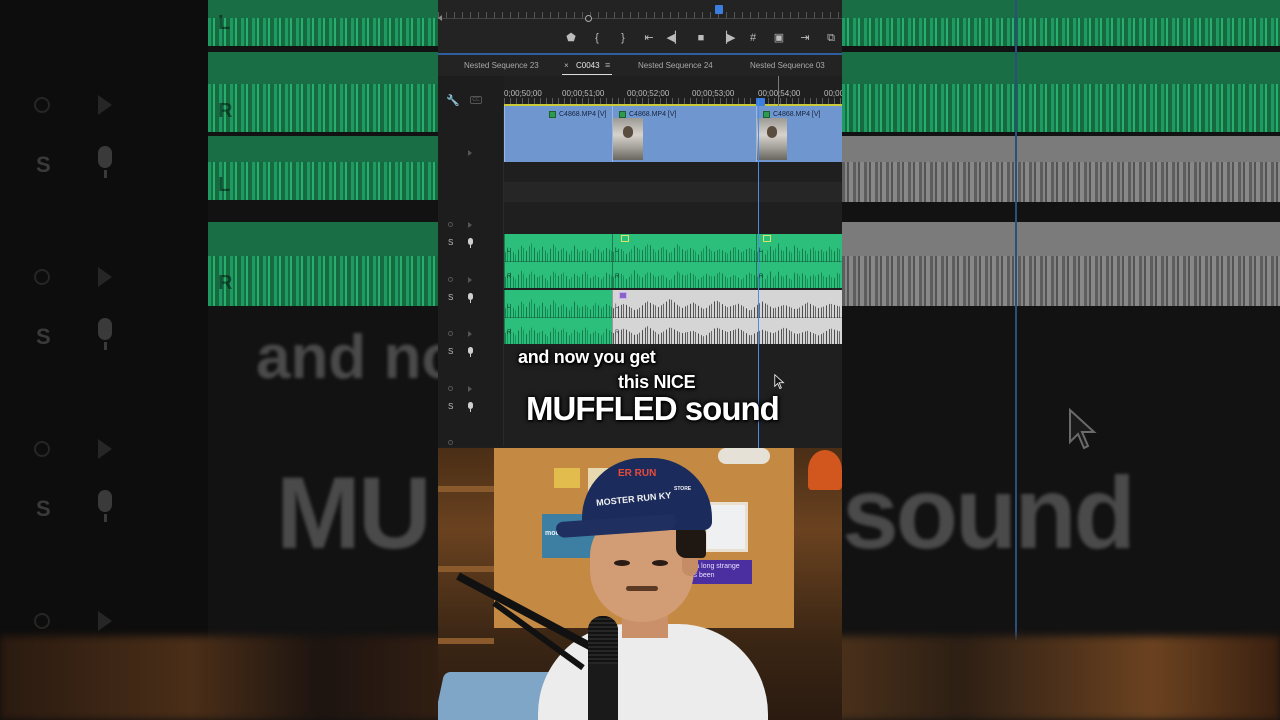 The image size is (1280, 720). What do you see at coordinates (1061, 264) in the screenshot?
I see `bg-muted-clip` at bounding box center [1061, 264].